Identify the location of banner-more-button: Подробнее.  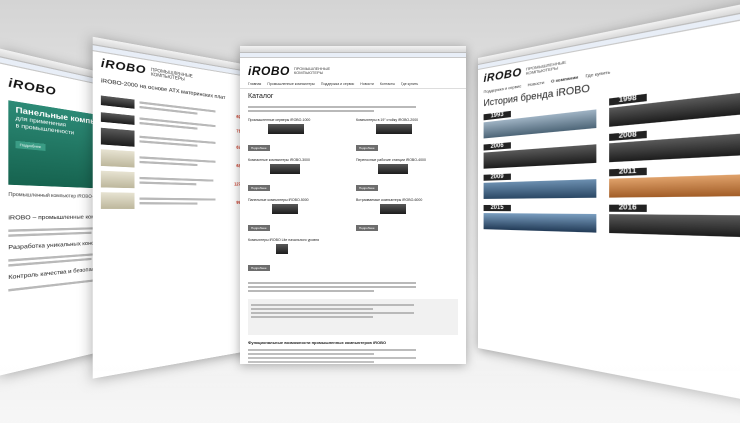
(30, 146).